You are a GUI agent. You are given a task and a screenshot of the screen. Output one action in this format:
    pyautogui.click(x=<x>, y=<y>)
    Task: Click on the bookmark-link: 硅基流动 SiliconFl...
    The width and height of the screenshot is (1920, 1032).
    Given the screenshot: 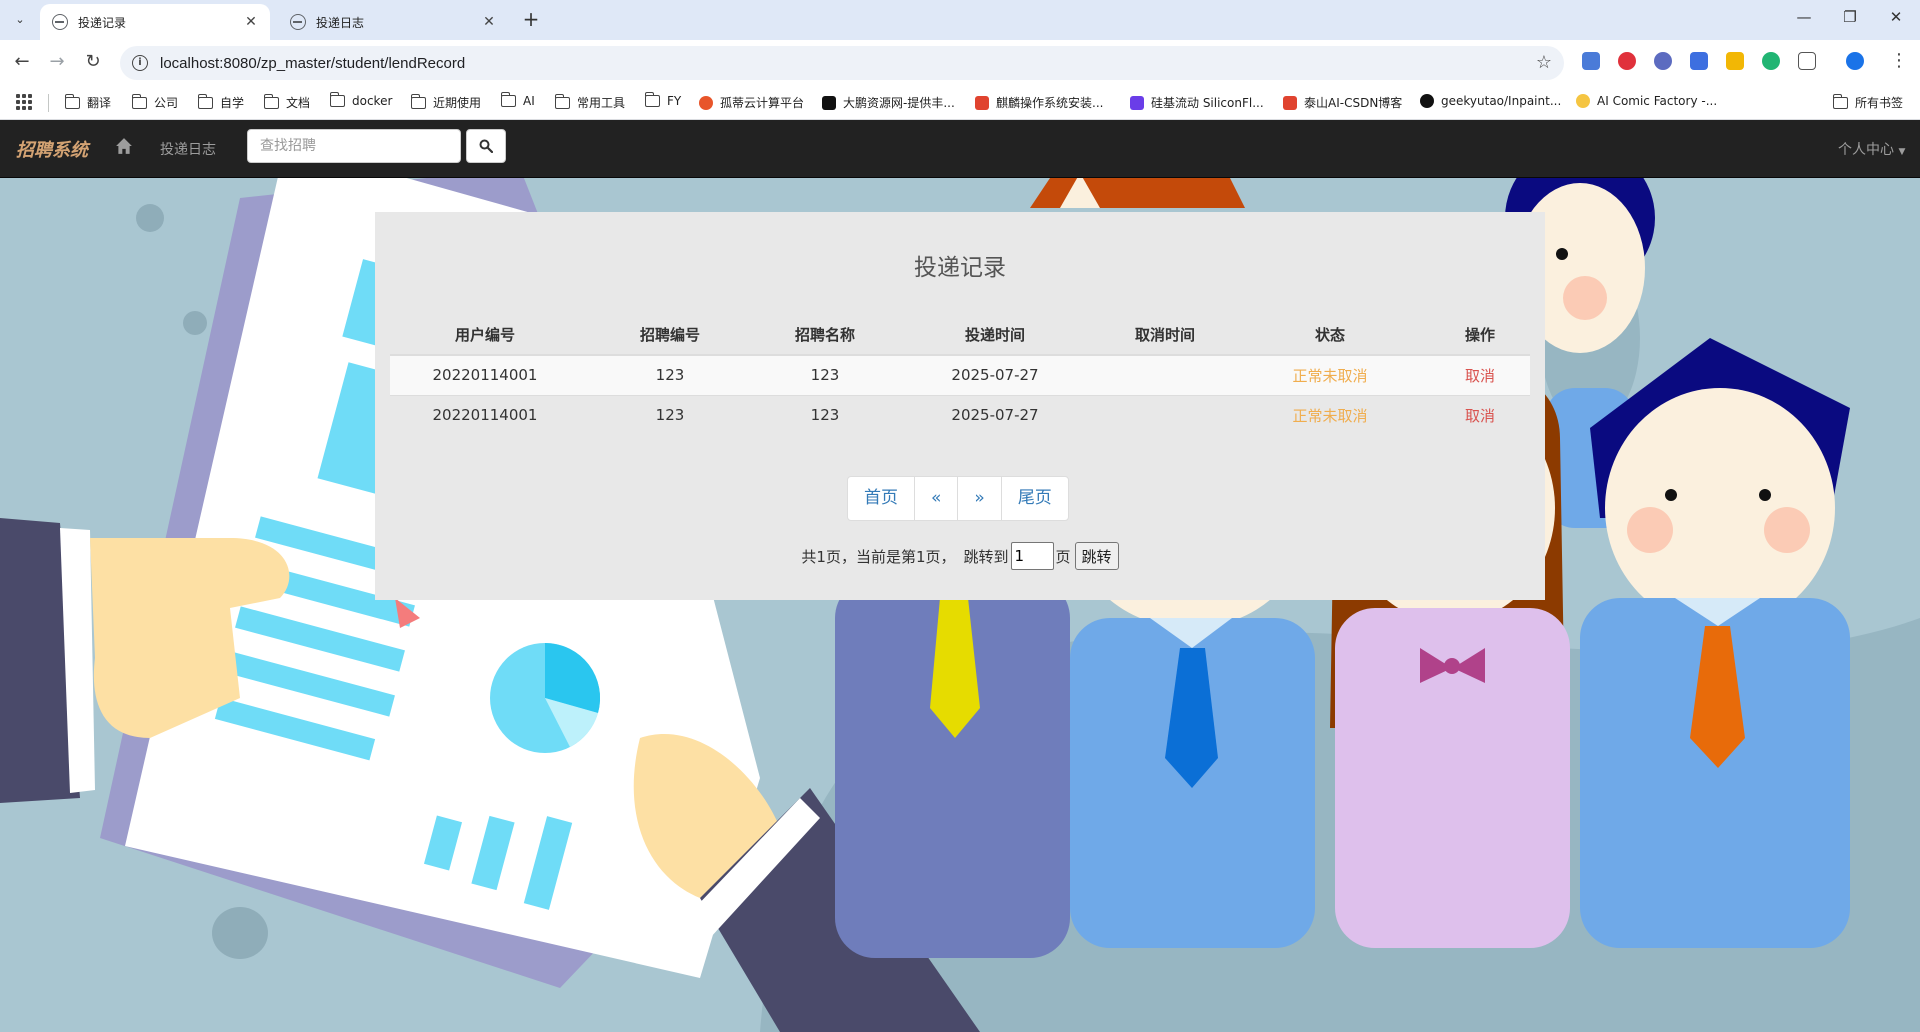 What is the action you would take?
    pyautogui.click(x=1197, y=102)
    